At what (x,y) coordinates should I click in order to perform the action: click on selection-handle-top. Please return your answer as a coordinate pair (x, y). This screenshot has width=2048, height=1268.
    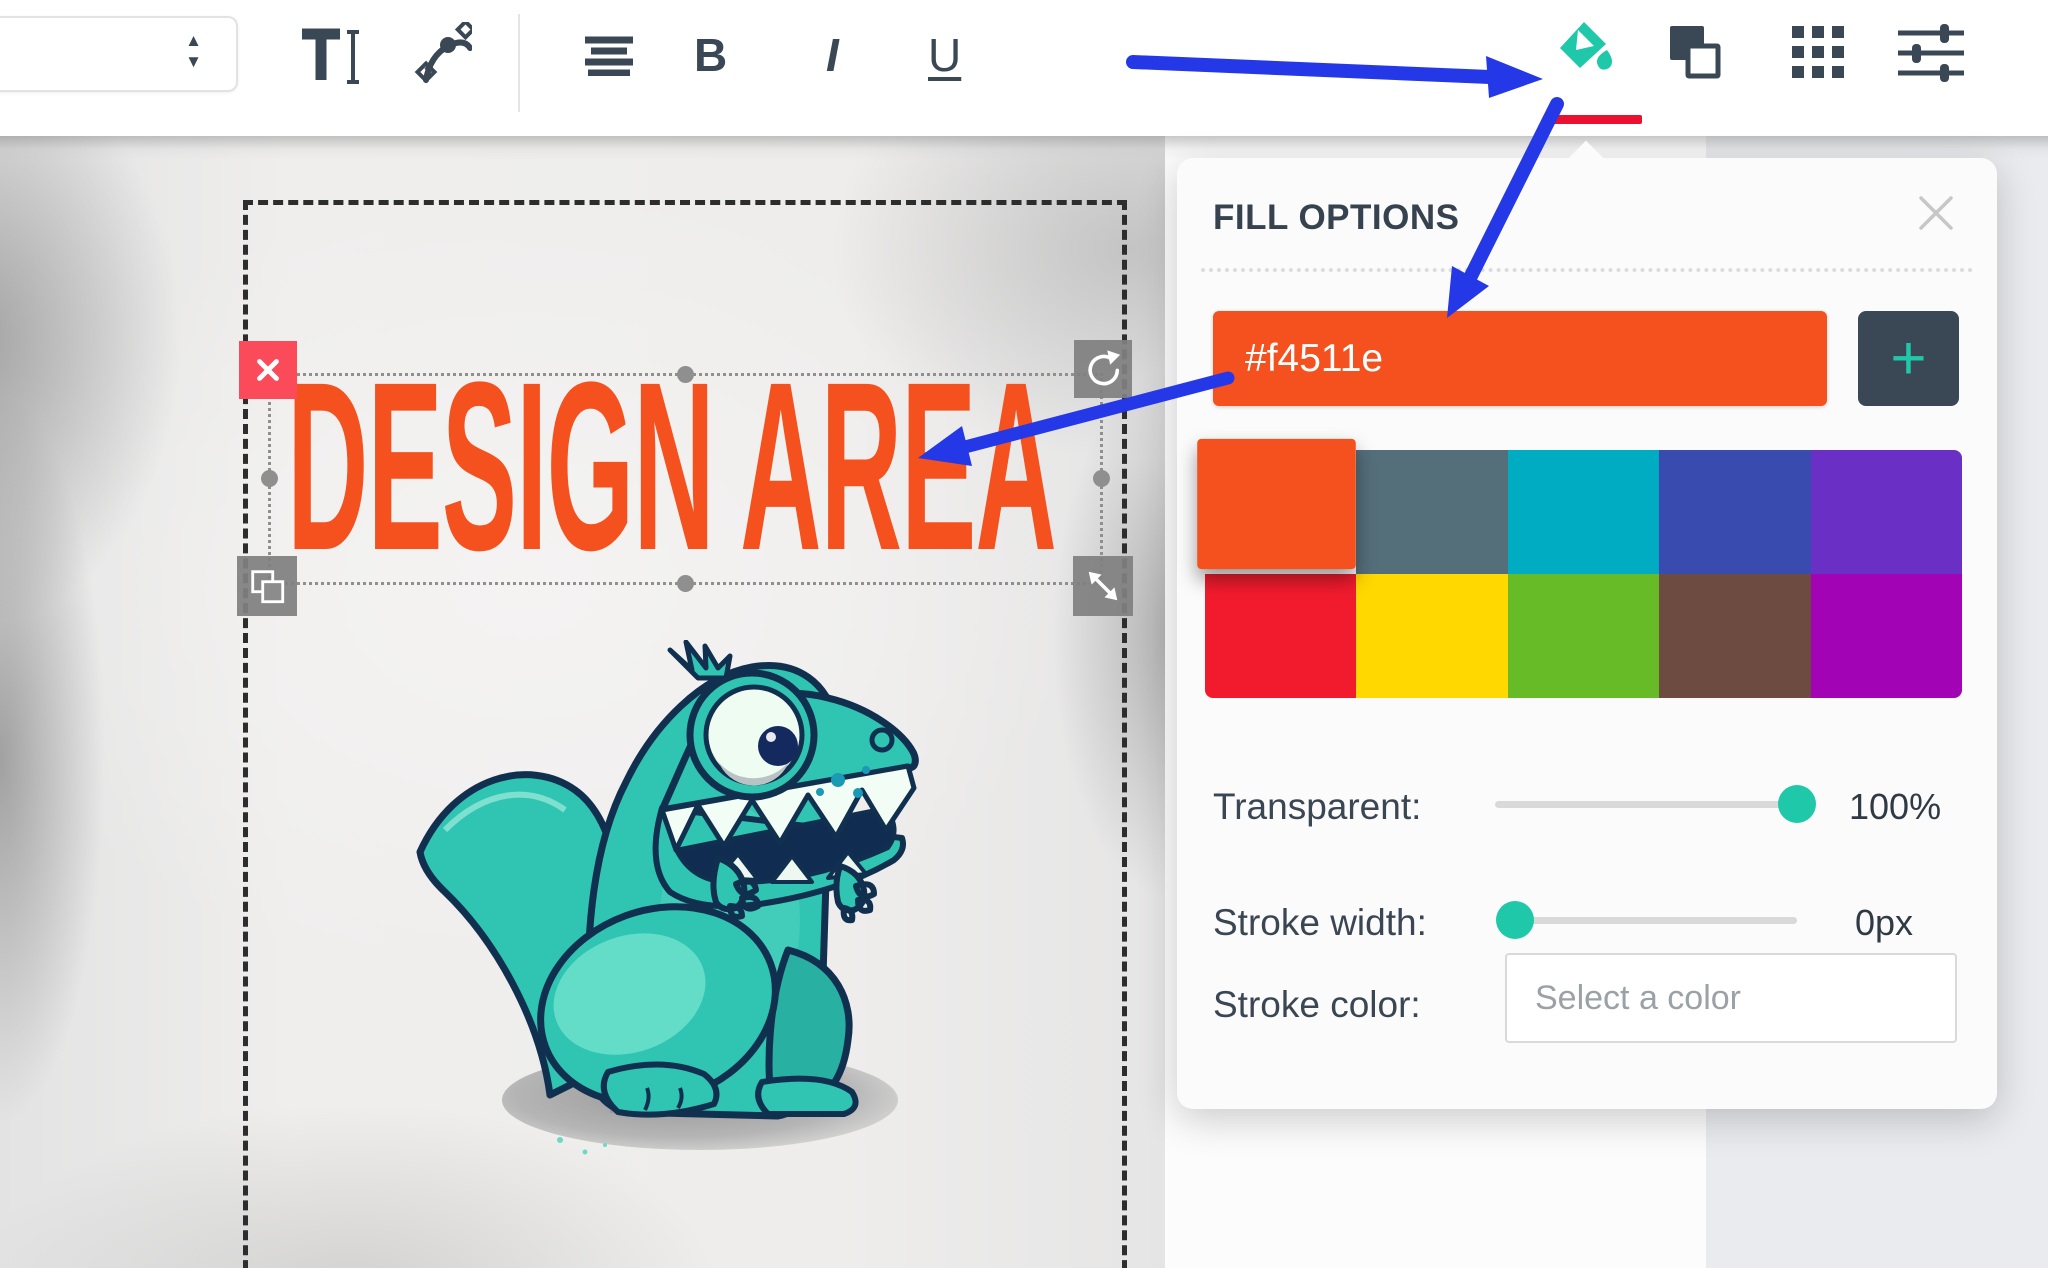
    Looking at the image, I should click on (685, 374).